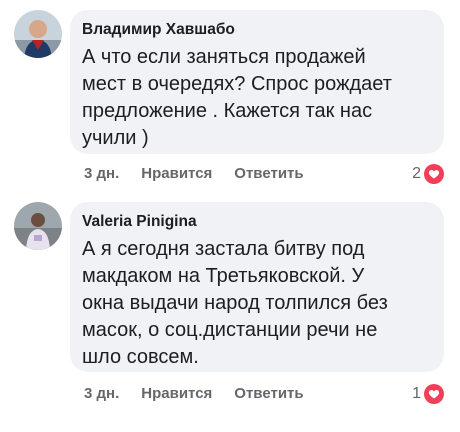  What do you see at coordinates (256, 222) in the screenshot?
I see `comment-author: Valeria Pinigina` at bounding box center [256, 222].